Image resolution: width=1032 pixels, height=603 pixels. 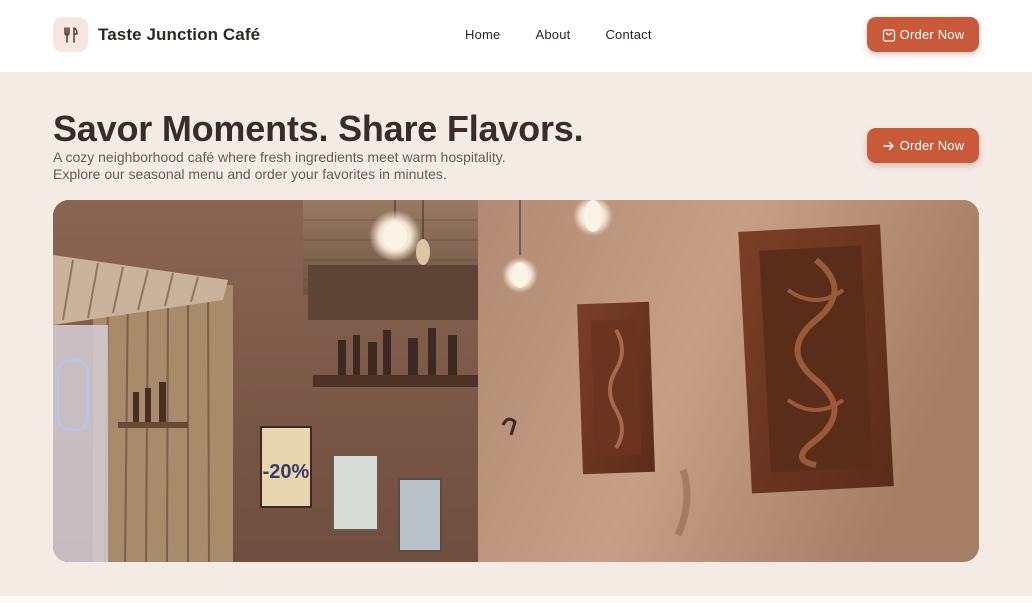 I want to click on carved-panel-large, so click(x=816, y=359).